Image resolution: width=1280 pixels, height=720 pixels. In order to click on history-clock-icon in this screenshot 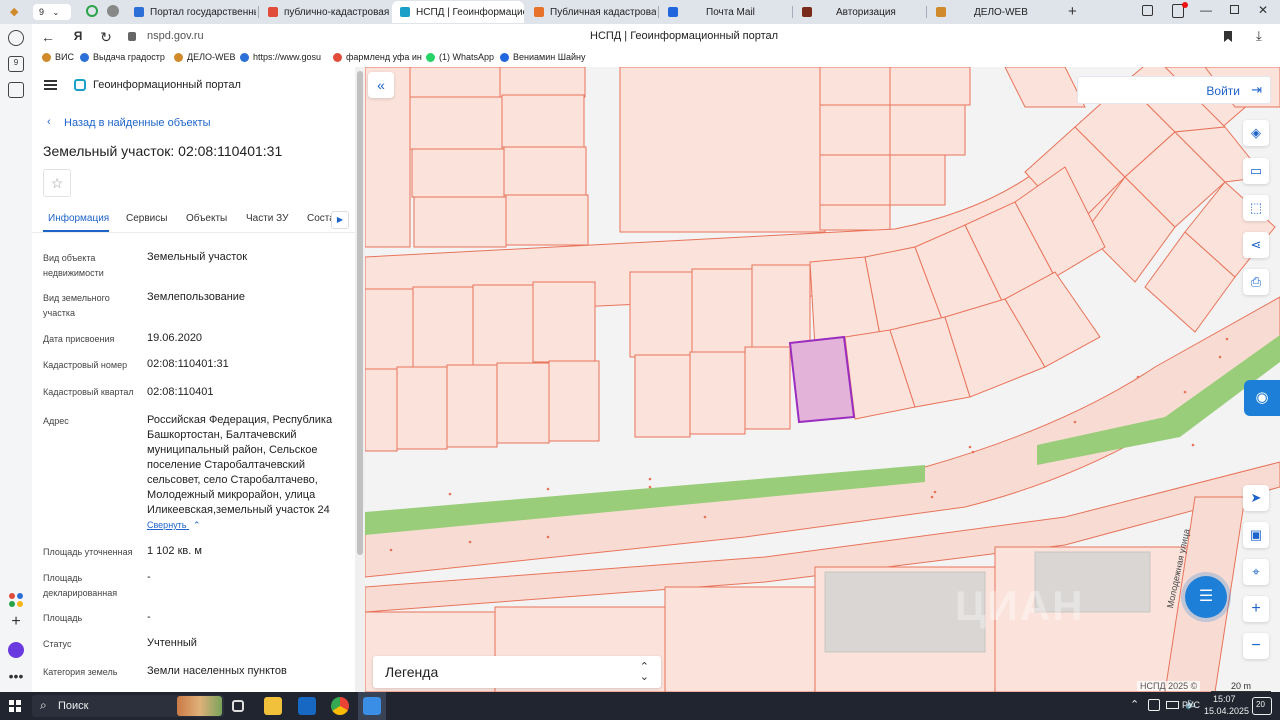, I will do `click(16, 38)`.